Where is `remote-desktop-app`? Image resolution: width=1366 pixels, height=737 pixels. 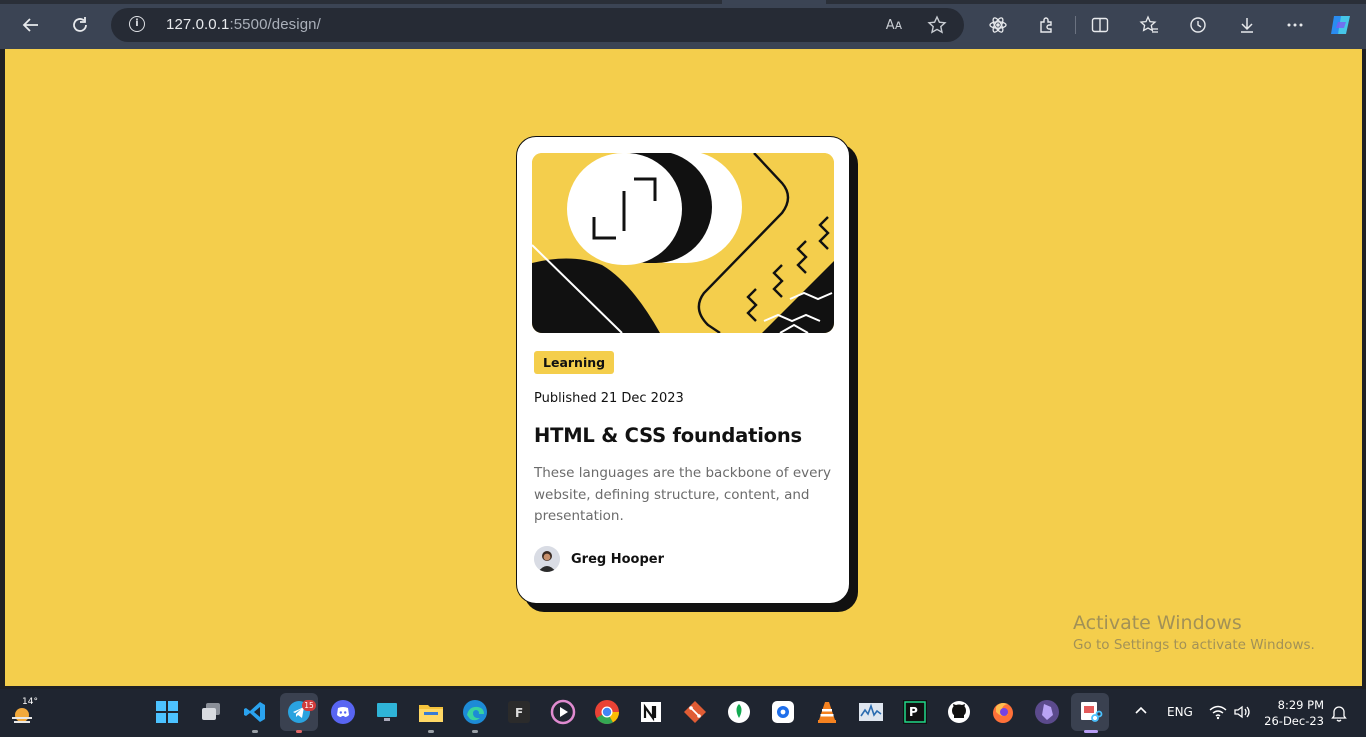
remote-desktop-app is located at coordinates (387, 712).